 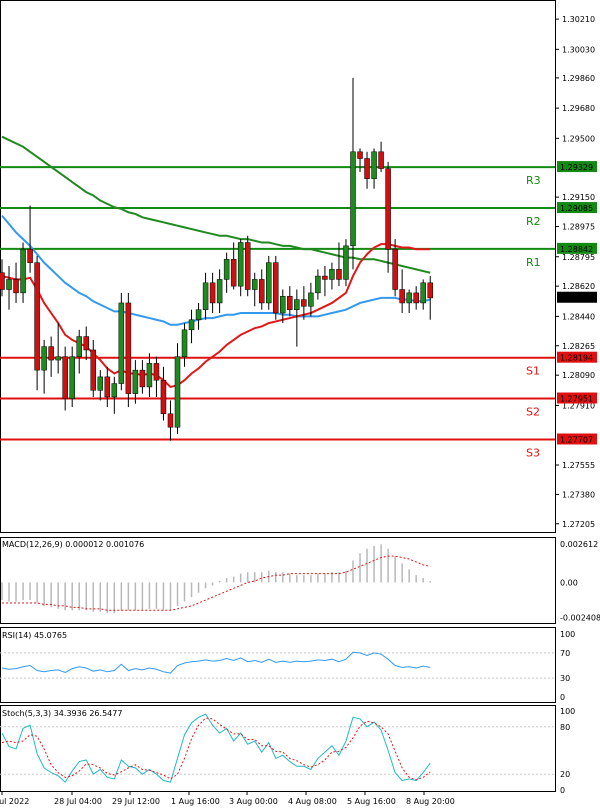 What do you see at coordinates (567, 711) in the screenshot?
I see `stoch-tick-label: 100` at bounding box center [567, 711].